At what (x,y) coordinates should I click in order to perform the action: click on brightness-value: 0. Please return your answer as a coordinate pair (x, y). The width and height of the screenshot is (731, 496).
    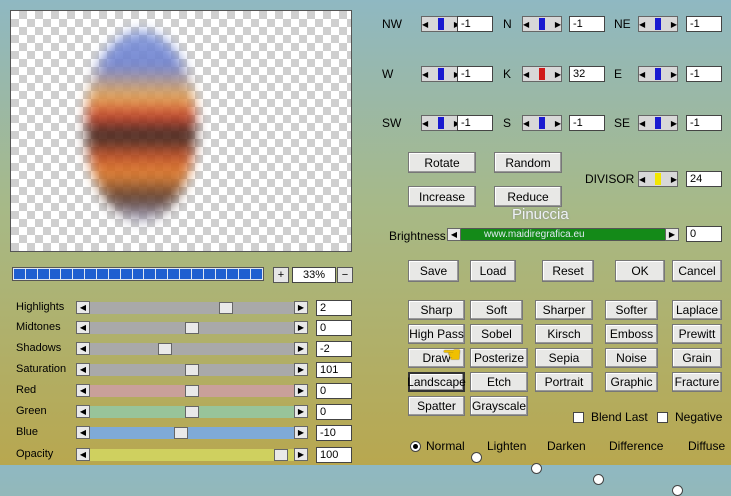
    Looking at the image, I should click on (704, 234).